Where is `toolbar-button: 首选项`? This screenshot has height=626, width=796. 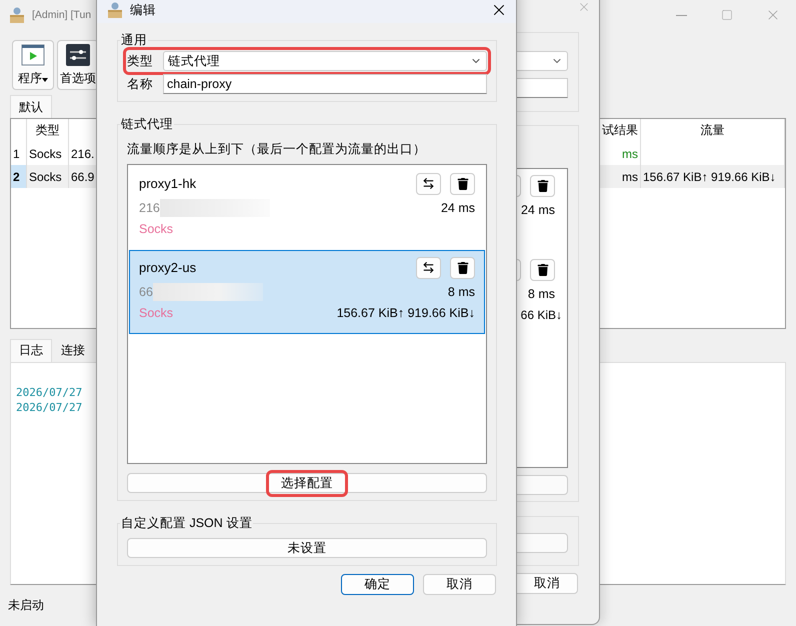
toolbar-button: 首选项 is located at coordinates (78, 65).